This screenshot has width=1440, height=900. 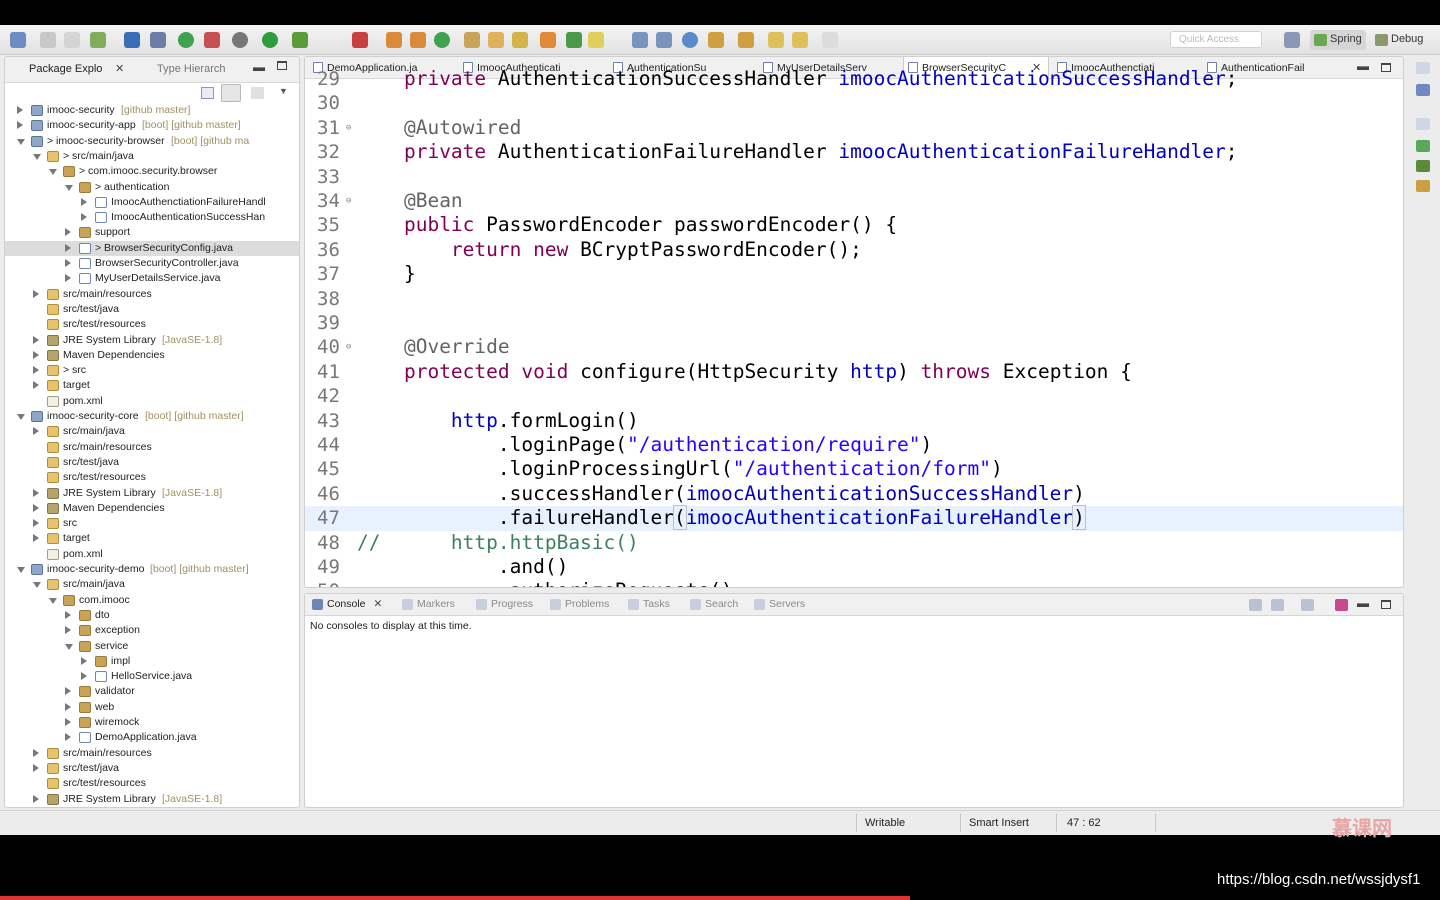 I want to click on console-tab: Progress, so click(x=504, y=604).